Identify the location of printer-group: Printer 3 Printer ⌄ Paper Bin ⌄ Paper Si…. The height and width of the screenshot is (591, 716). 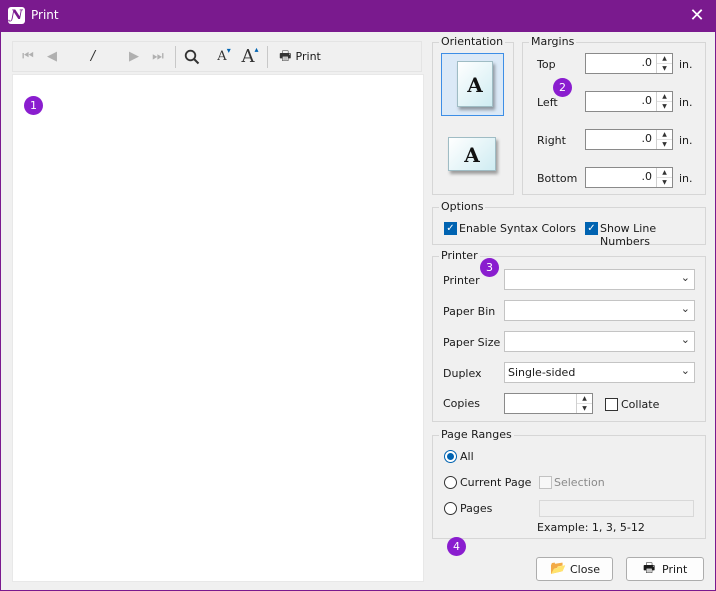
(569, 335).